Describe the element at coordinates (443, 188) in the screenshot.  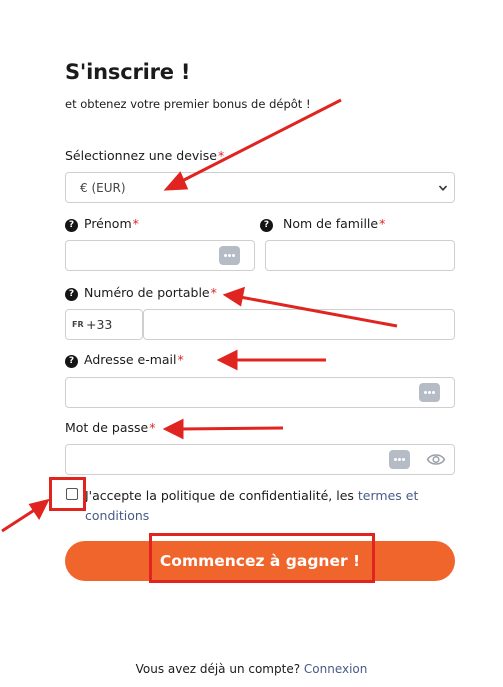
I see `chevron-down-icon` at that location.